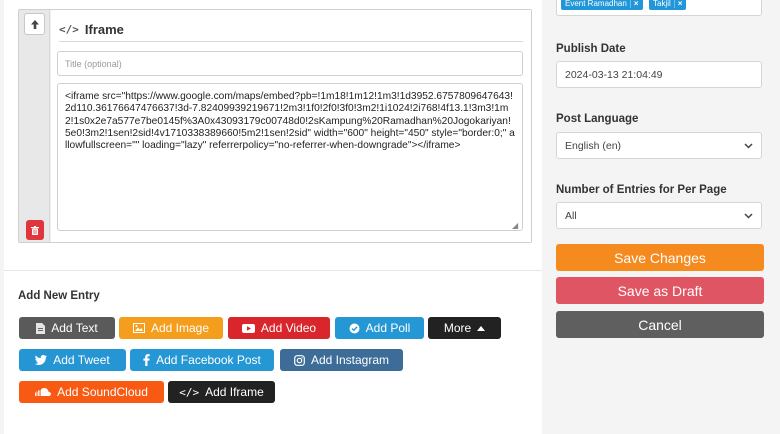 This screenshot has height=434, width=780. Describe the element at coordinates (288, 328) in the screenshot. I see `add-video-label: Add Video` at that location.